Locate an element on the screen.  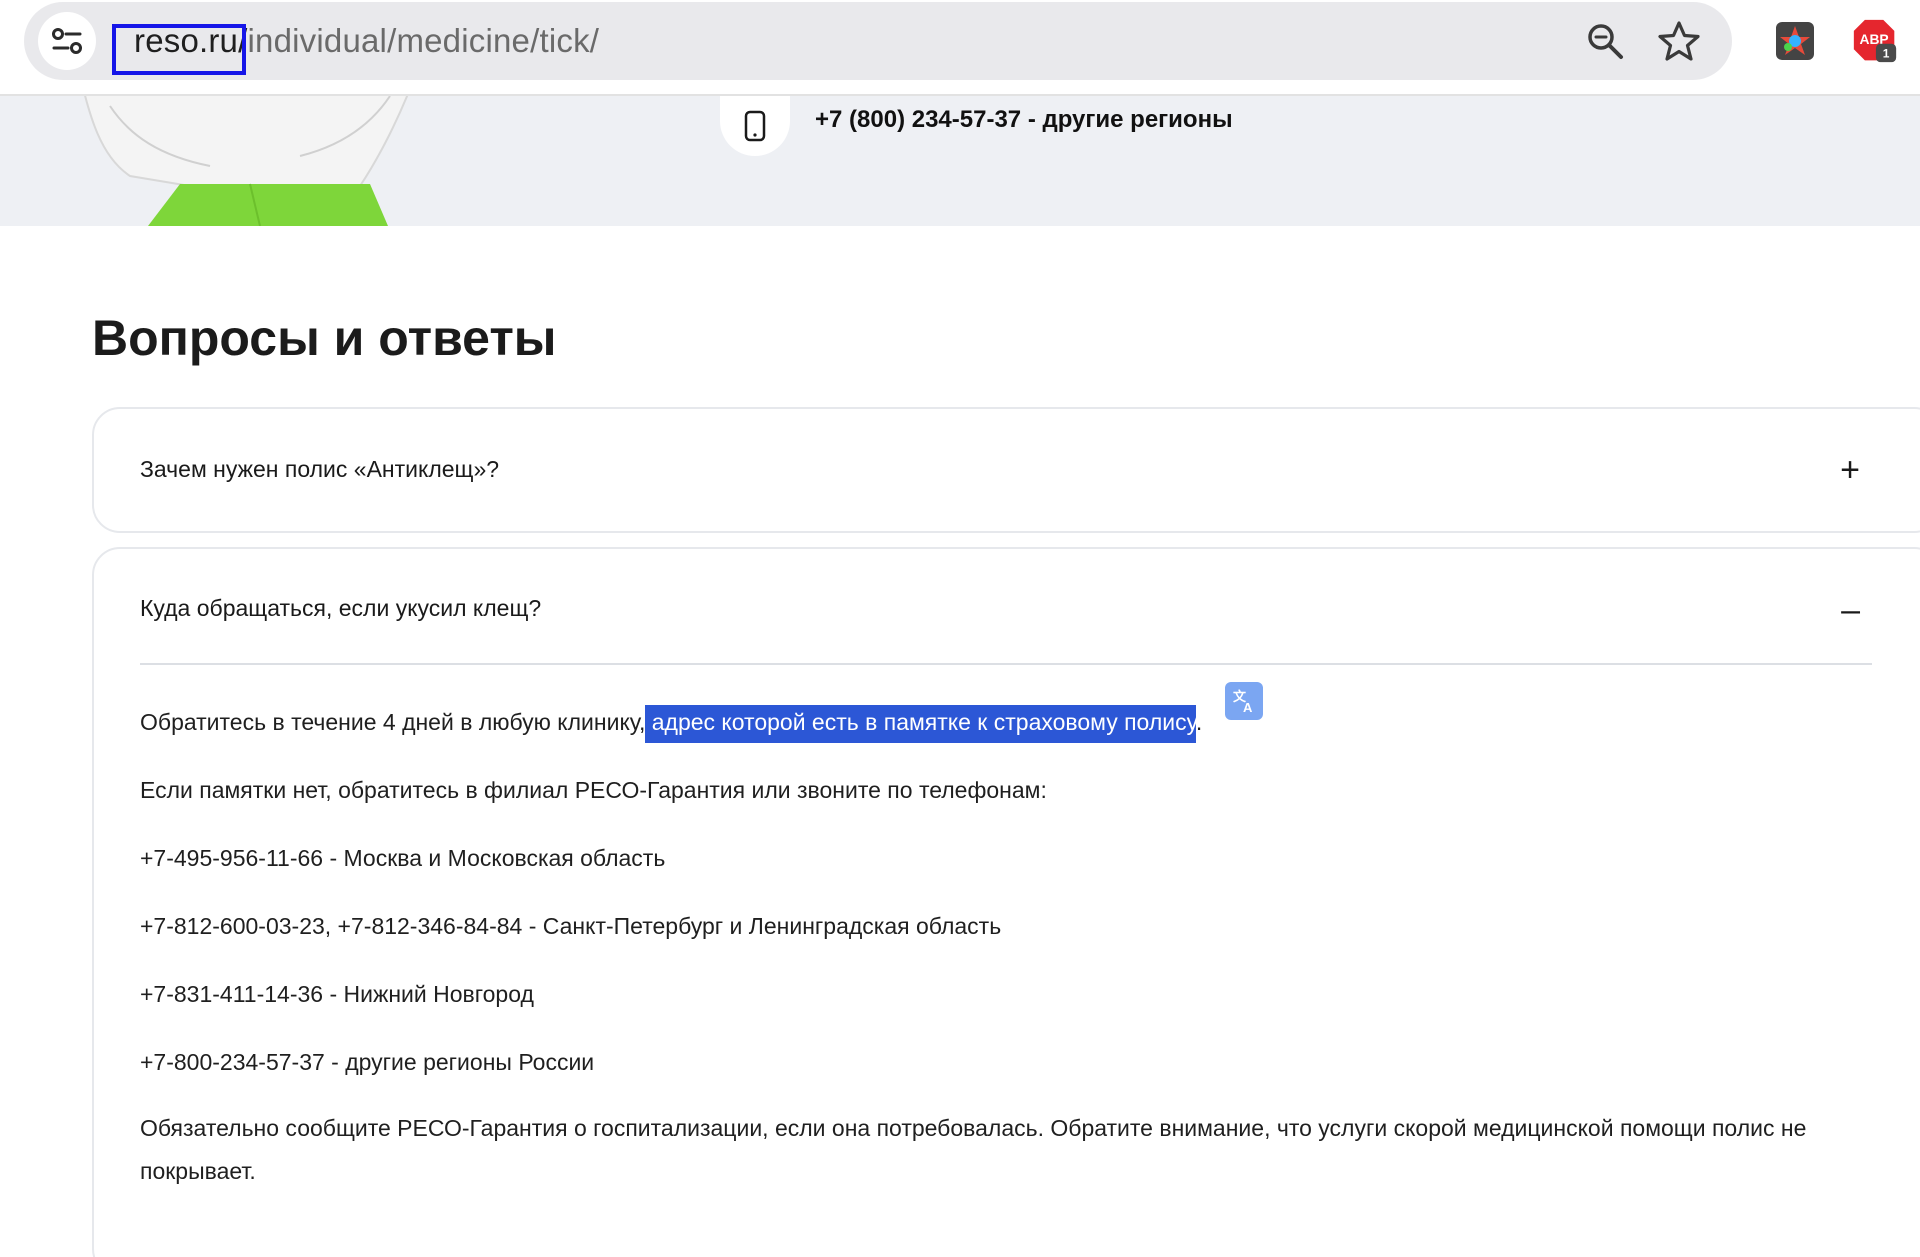
adblock-badge-count: 1 is located at coordinates (1886, 54).